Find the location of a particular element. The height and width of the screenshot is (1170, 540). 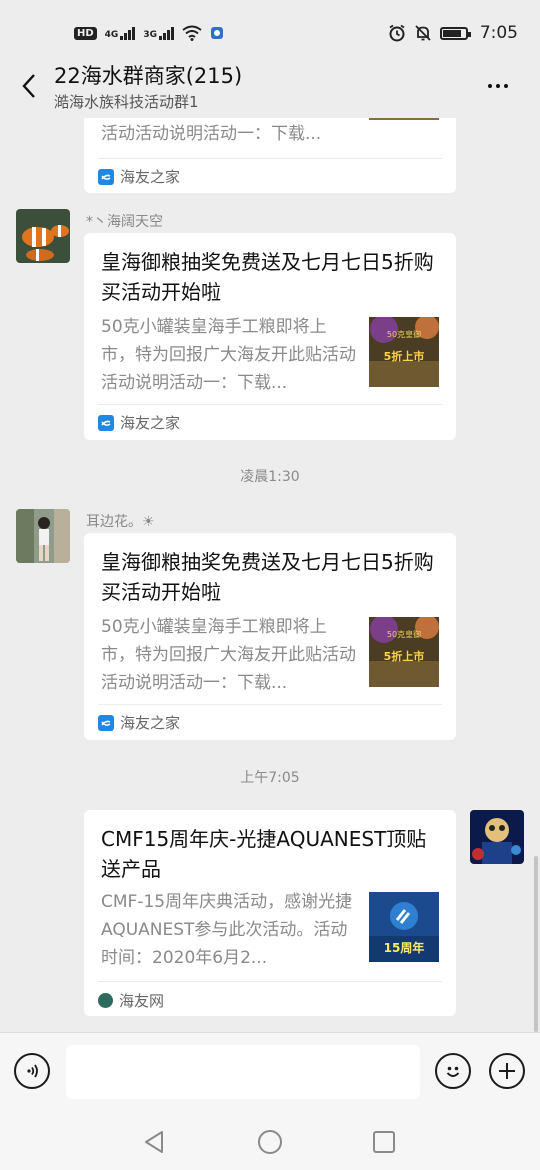

chat-subtitle: 澔海水族科技活动群1 is located at coordinates (126, 102).